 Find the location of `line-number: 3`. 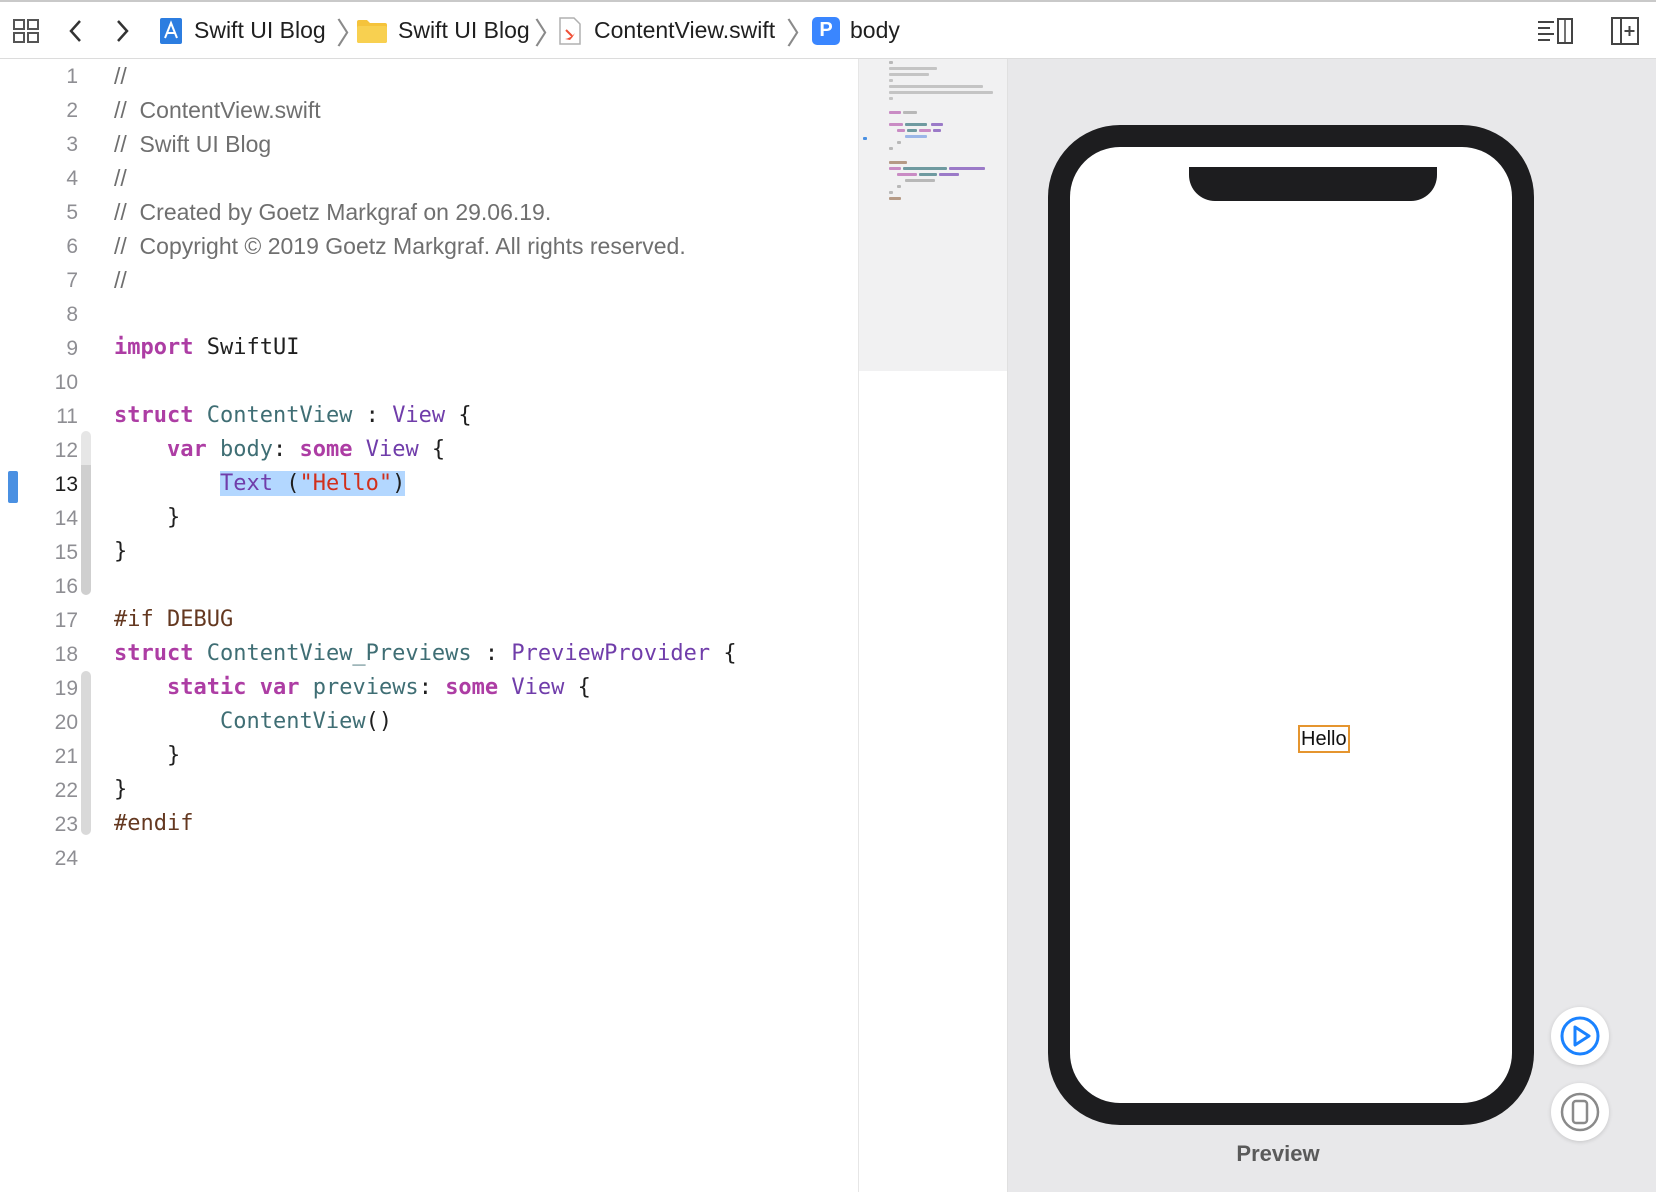

line-number: 3 is located at coordinates (72, 144).